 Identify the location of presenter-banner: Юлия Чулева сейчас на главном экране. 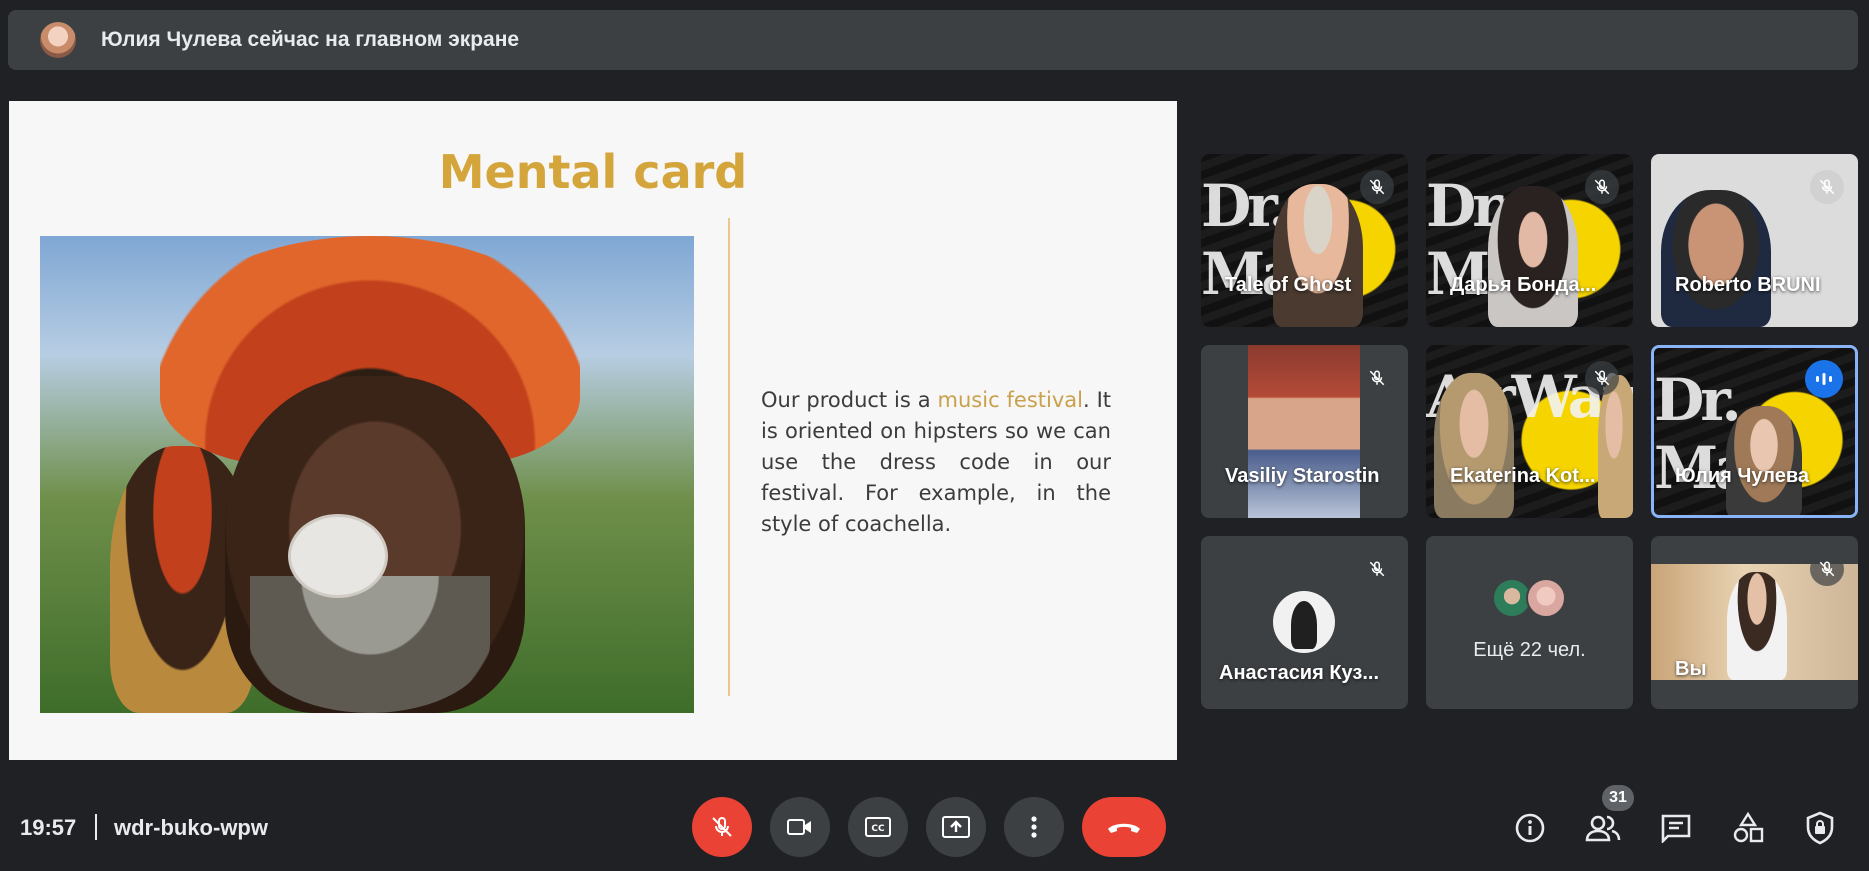
(933, 40).